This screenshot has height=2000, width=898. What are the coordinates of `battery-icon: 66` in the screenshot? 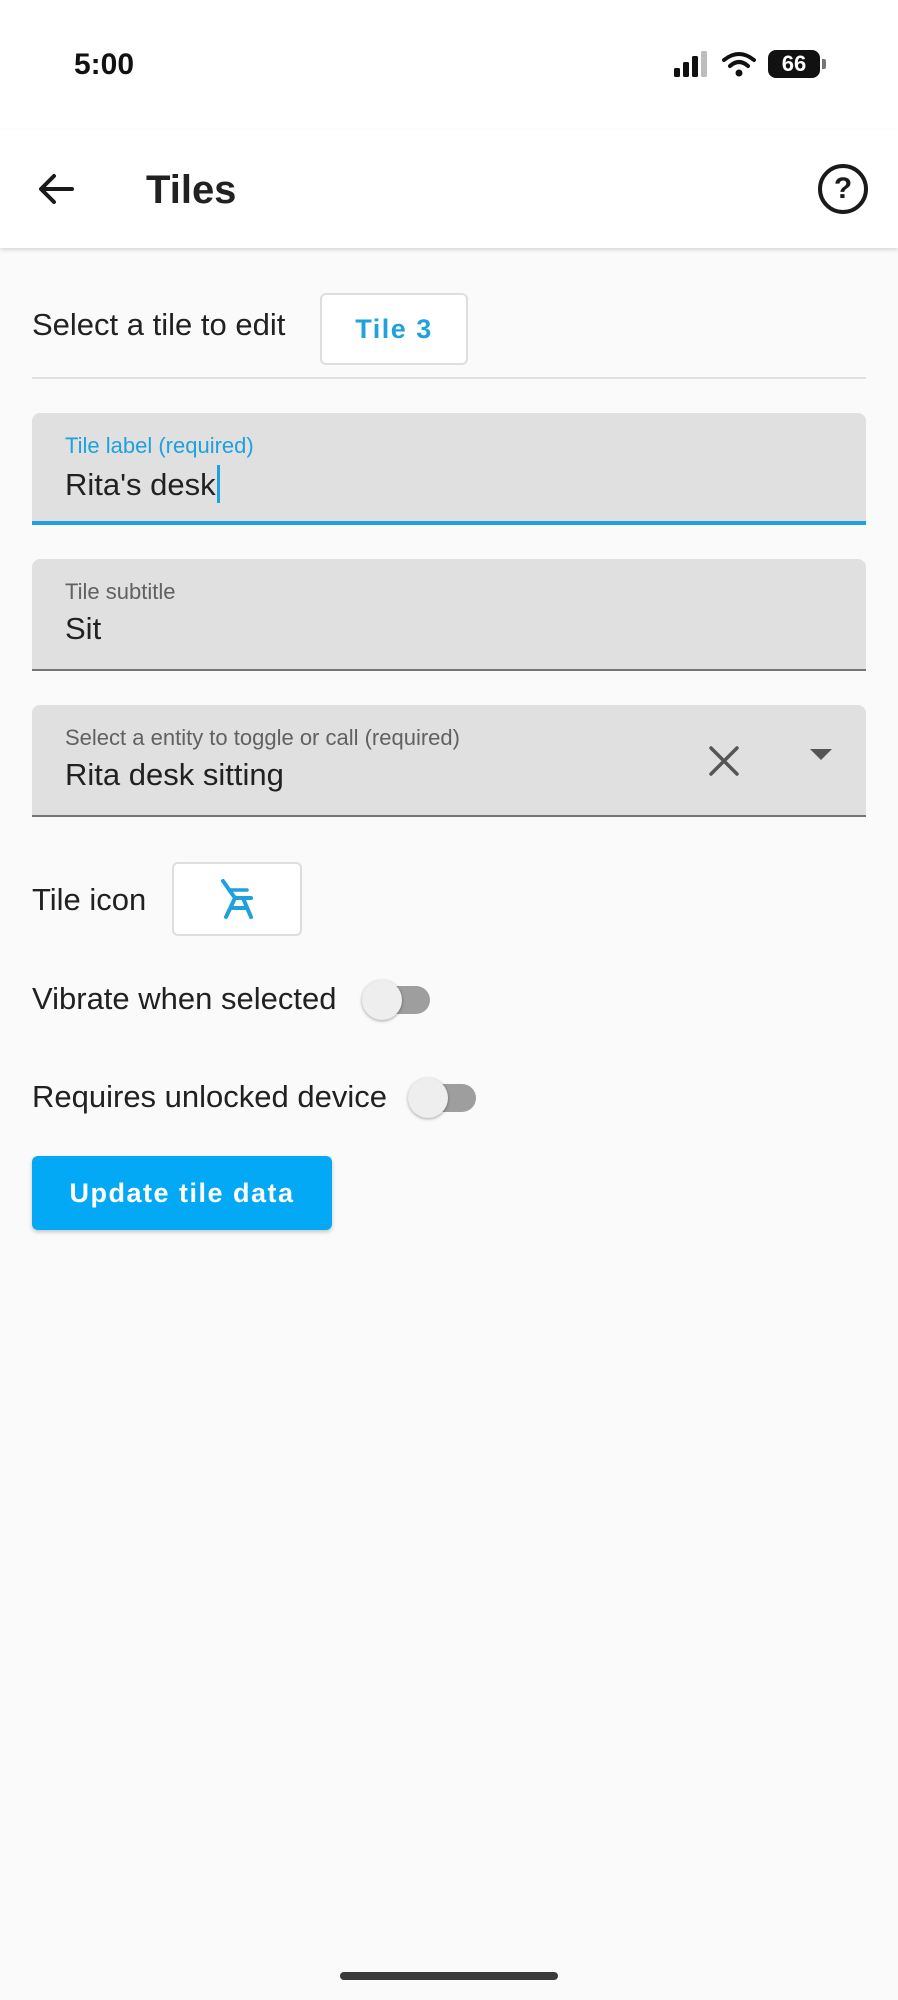 It's located at (797, 64).